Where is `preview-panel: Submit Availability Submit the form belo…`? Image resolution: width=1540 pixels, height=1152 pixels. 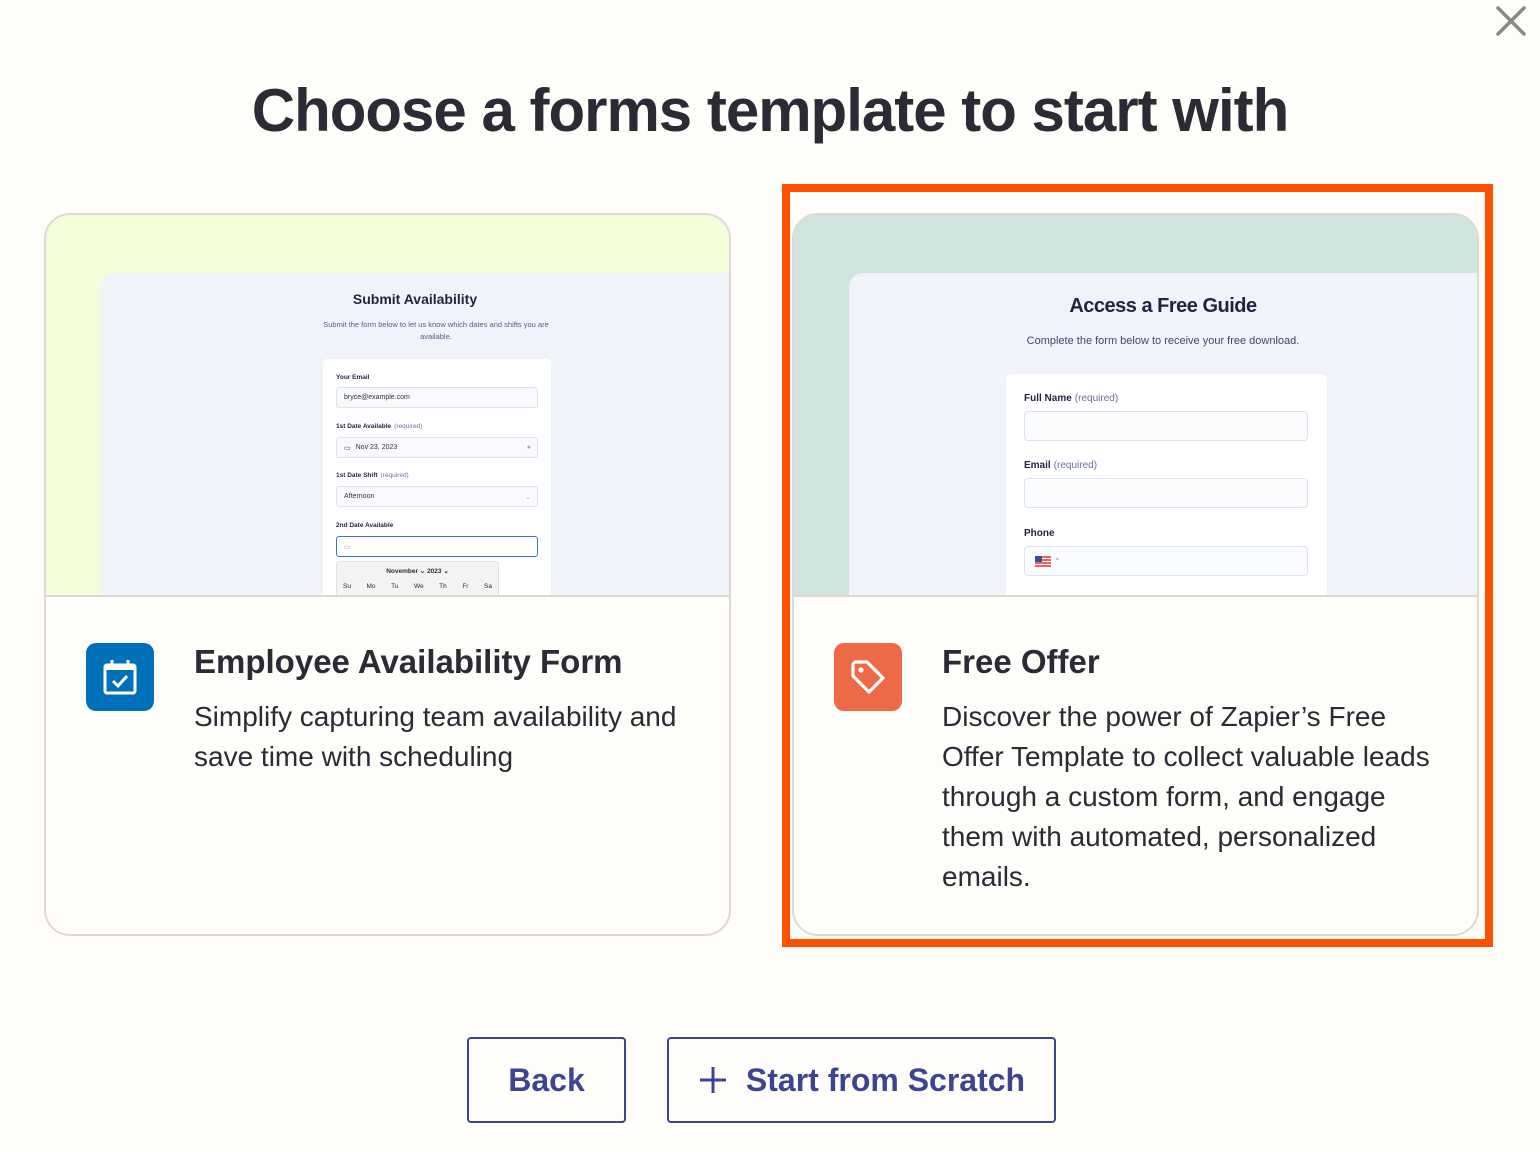 preview-panel: Submit Availability Submit the form belo… is located at coordinates (415, 434).